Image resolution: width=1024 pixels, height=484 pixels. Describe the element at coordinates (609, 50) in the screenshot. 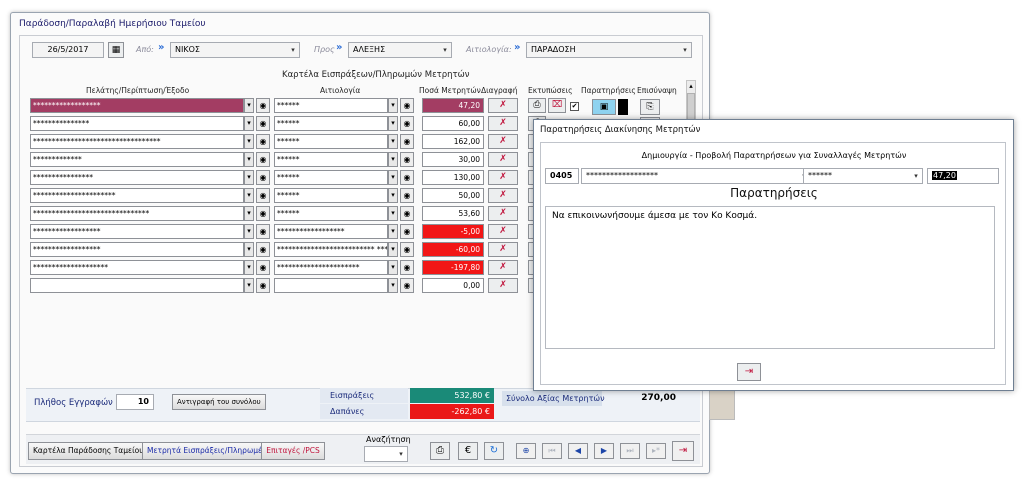

I see `reason-select: ΠΑΡΑΔΟΣΗ ▾` at that location.